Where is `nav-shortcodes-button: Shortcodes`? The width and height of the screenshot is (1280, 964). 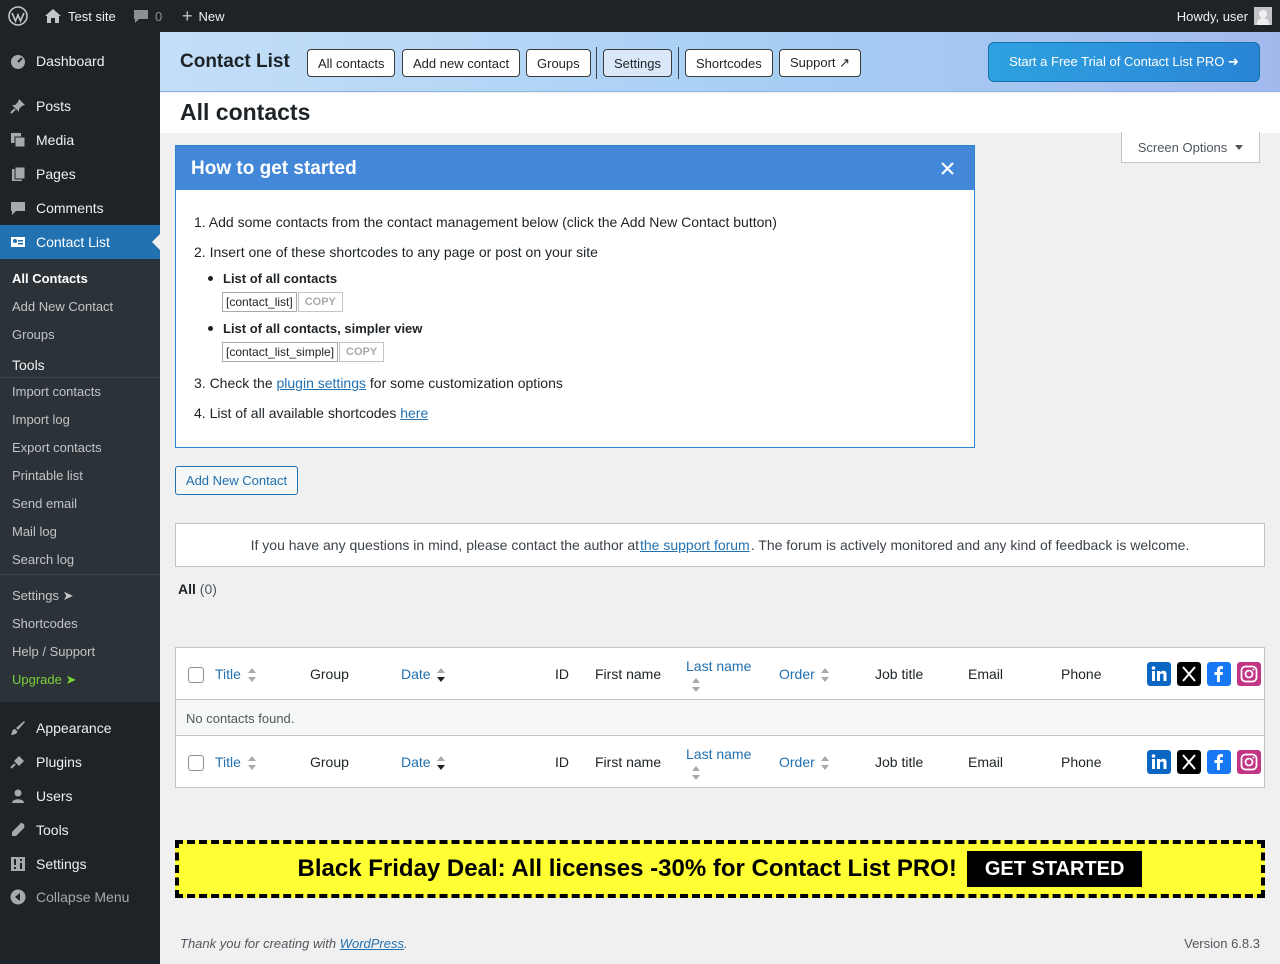
nav-shortcodes-button: Shortcodes is located at coordinates (729, 63).